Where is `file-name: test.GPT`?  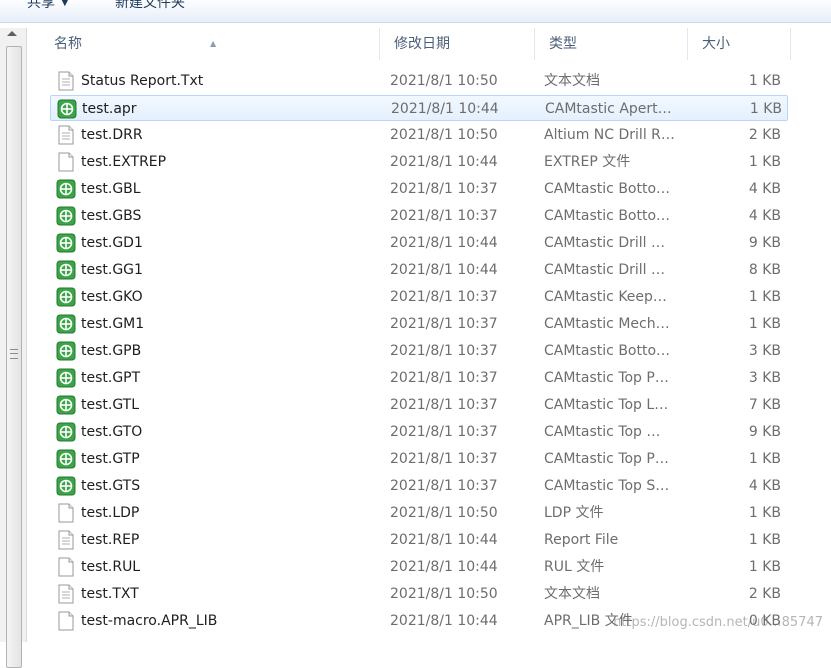
file-name: test.GPT is located at coordinates (111, 378).